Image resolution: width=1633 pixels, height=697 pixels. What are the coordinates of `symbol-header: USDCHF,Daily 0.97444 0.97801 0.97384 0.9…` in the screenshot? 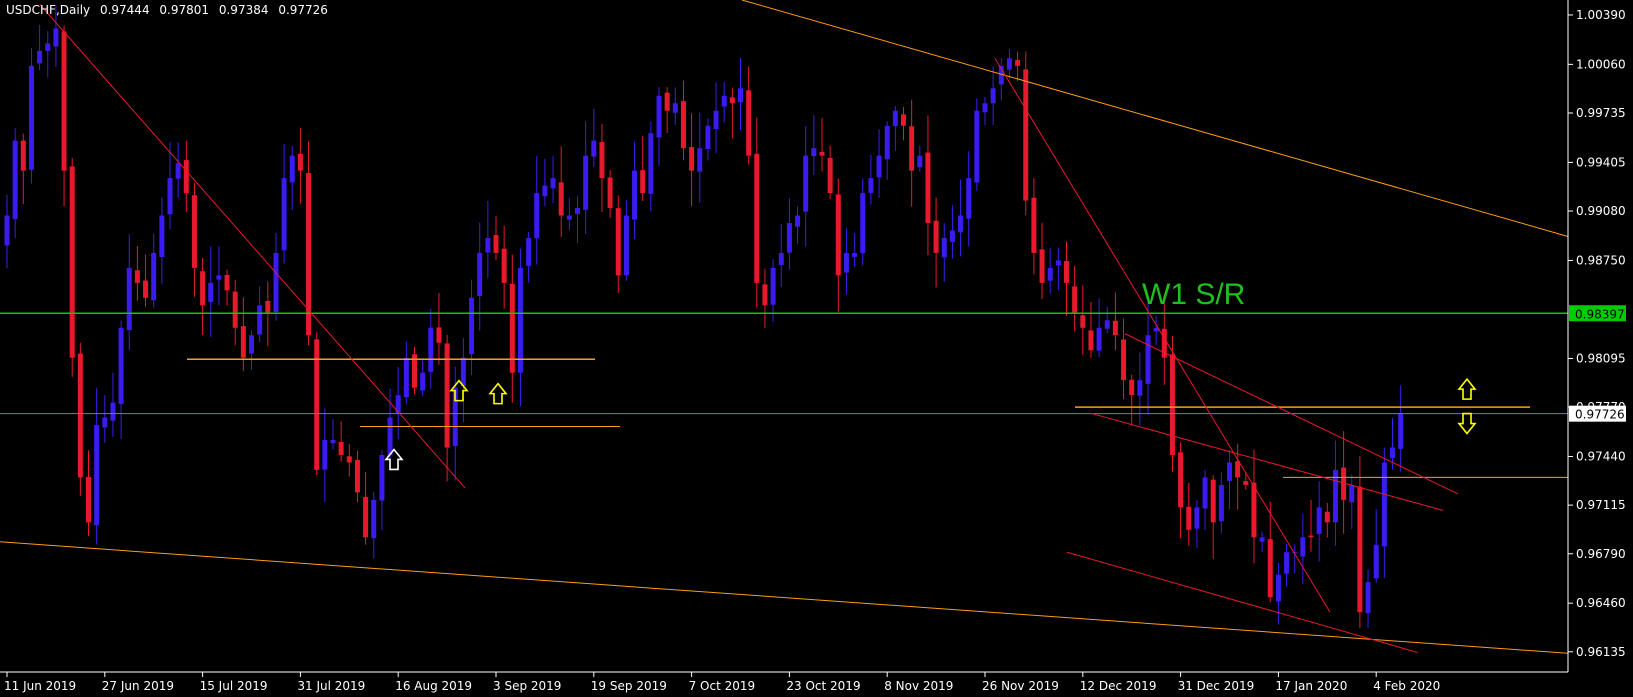 It's located at (170, 10).